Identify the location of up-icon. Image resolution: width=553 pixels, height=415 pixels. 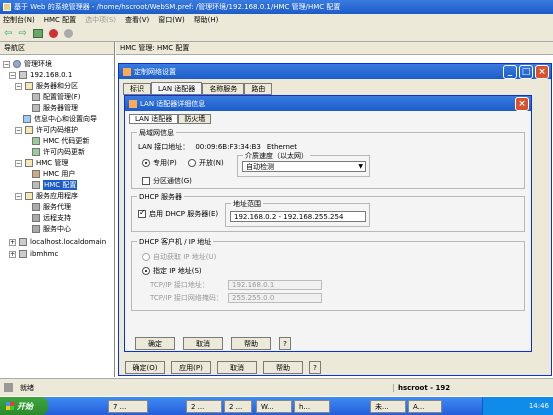
(37, 33).